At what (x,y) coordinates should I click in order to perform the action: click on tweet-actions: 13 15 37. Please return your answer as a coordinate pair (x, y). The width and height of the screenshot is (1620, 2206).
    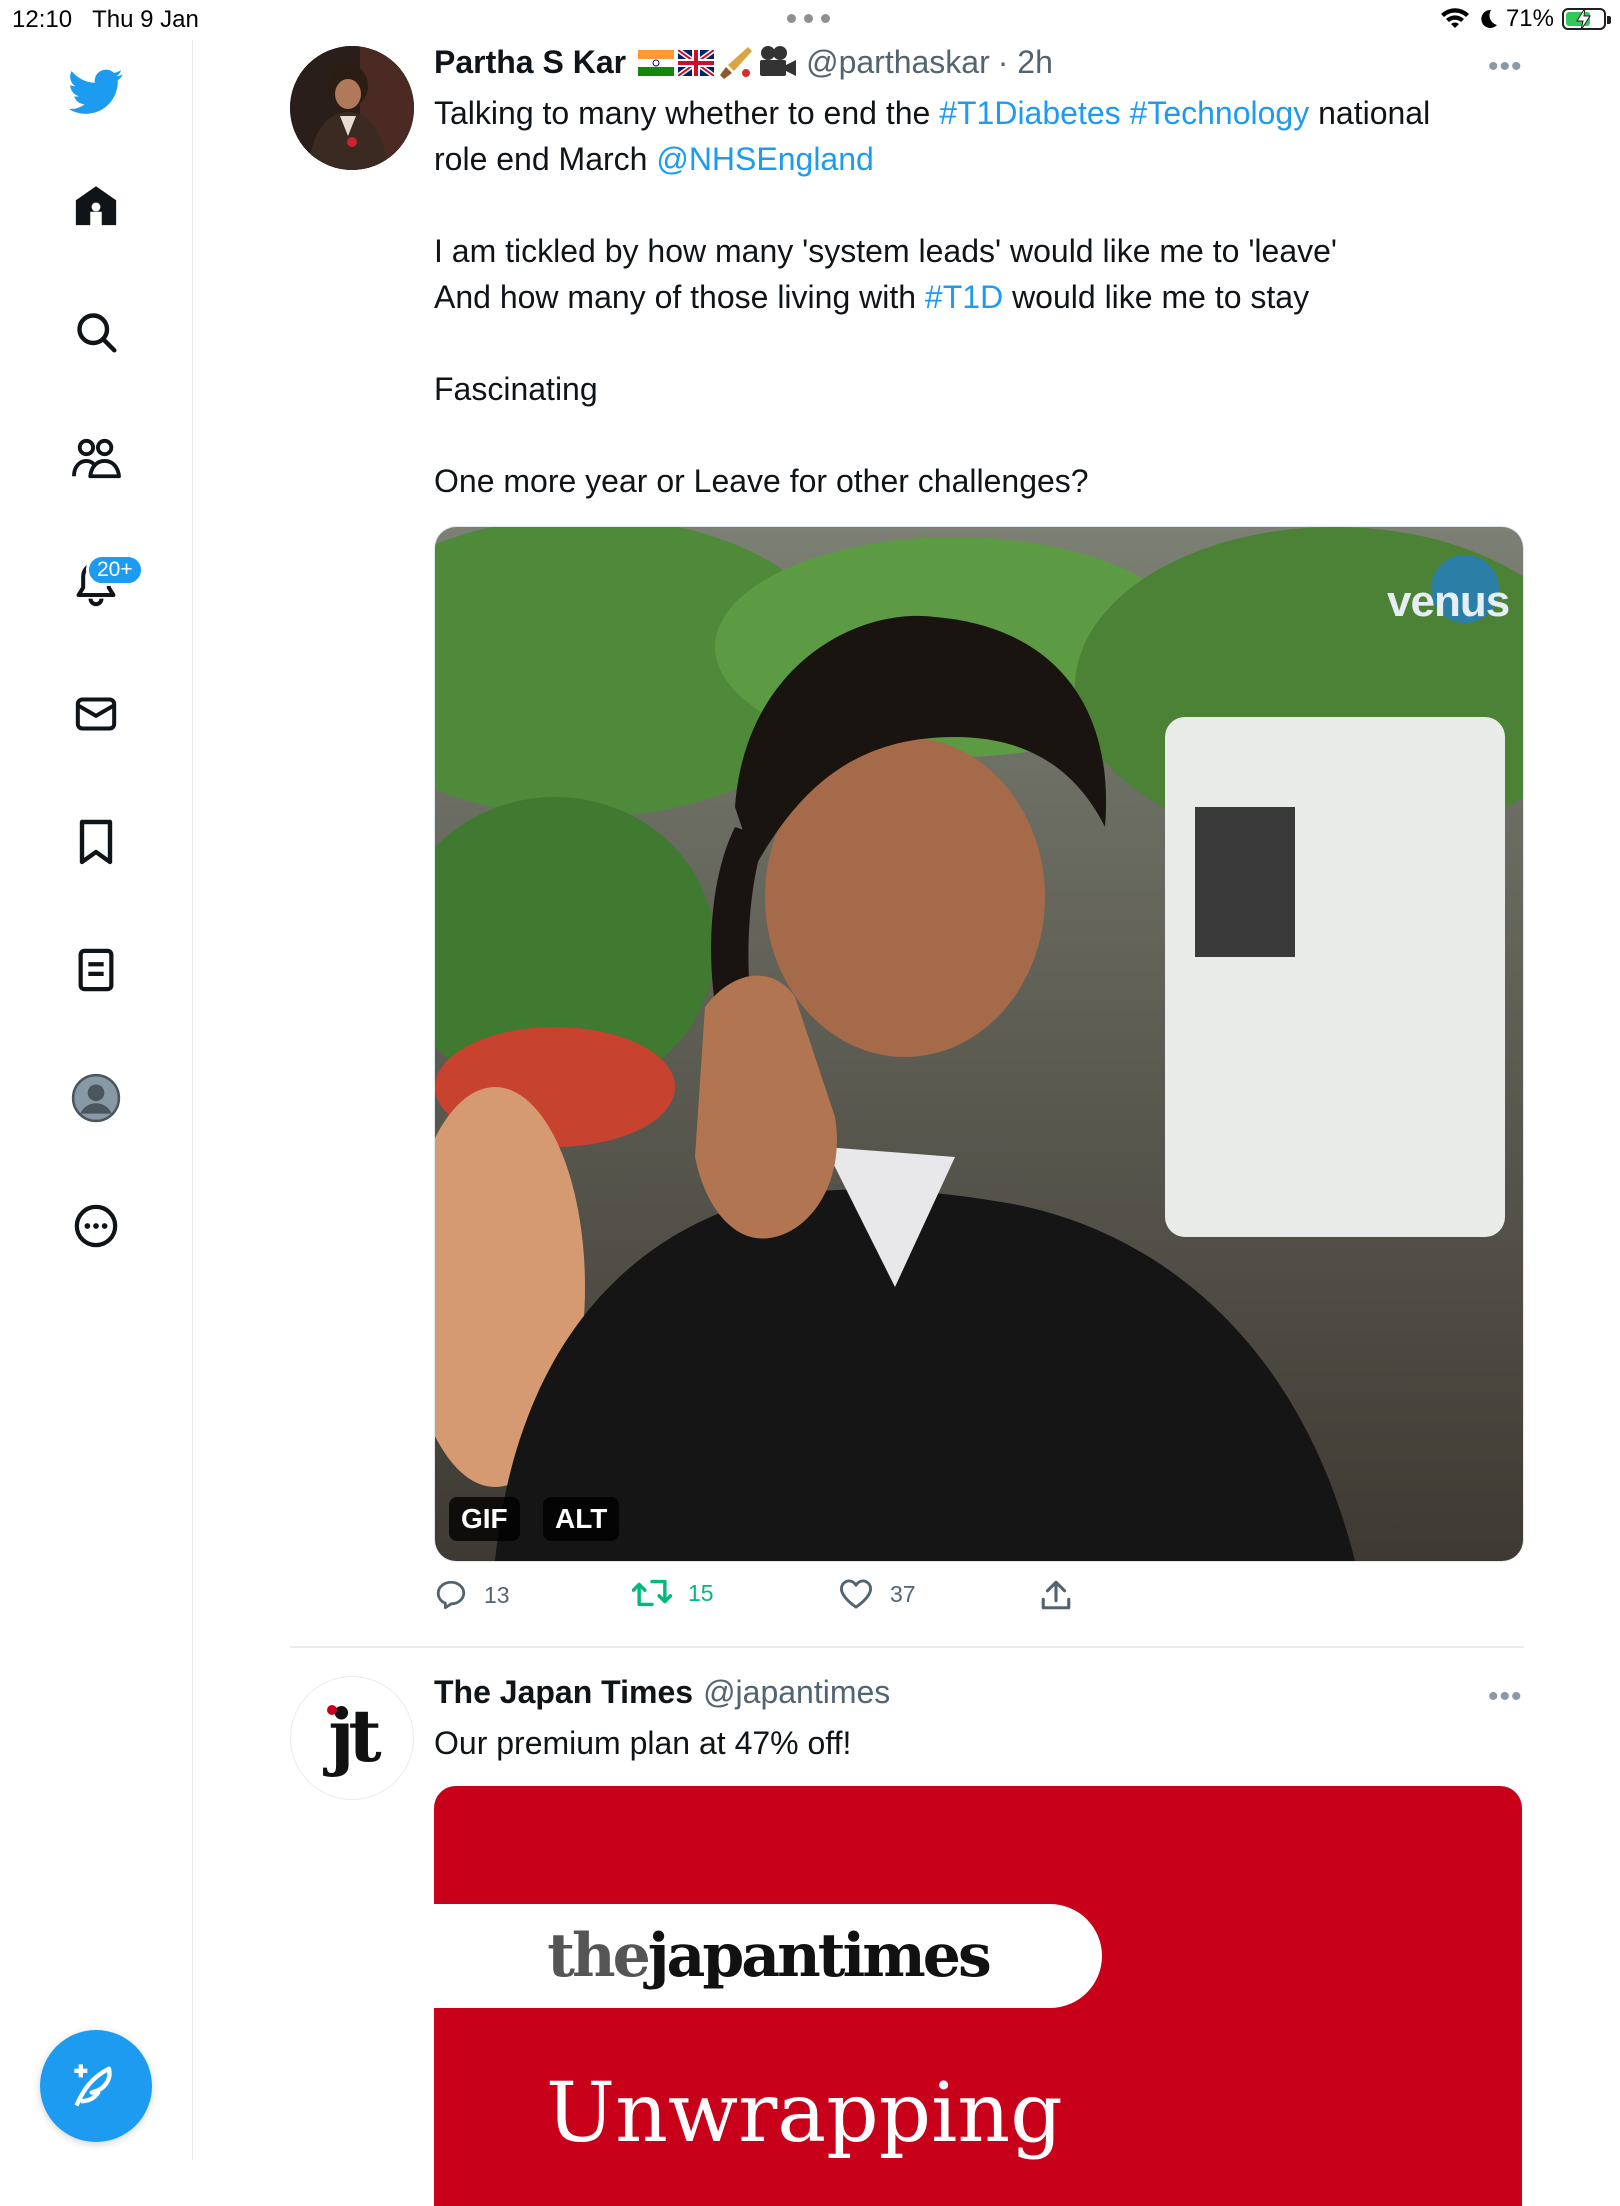
    Looking at the image, I should click on (979, 1598).